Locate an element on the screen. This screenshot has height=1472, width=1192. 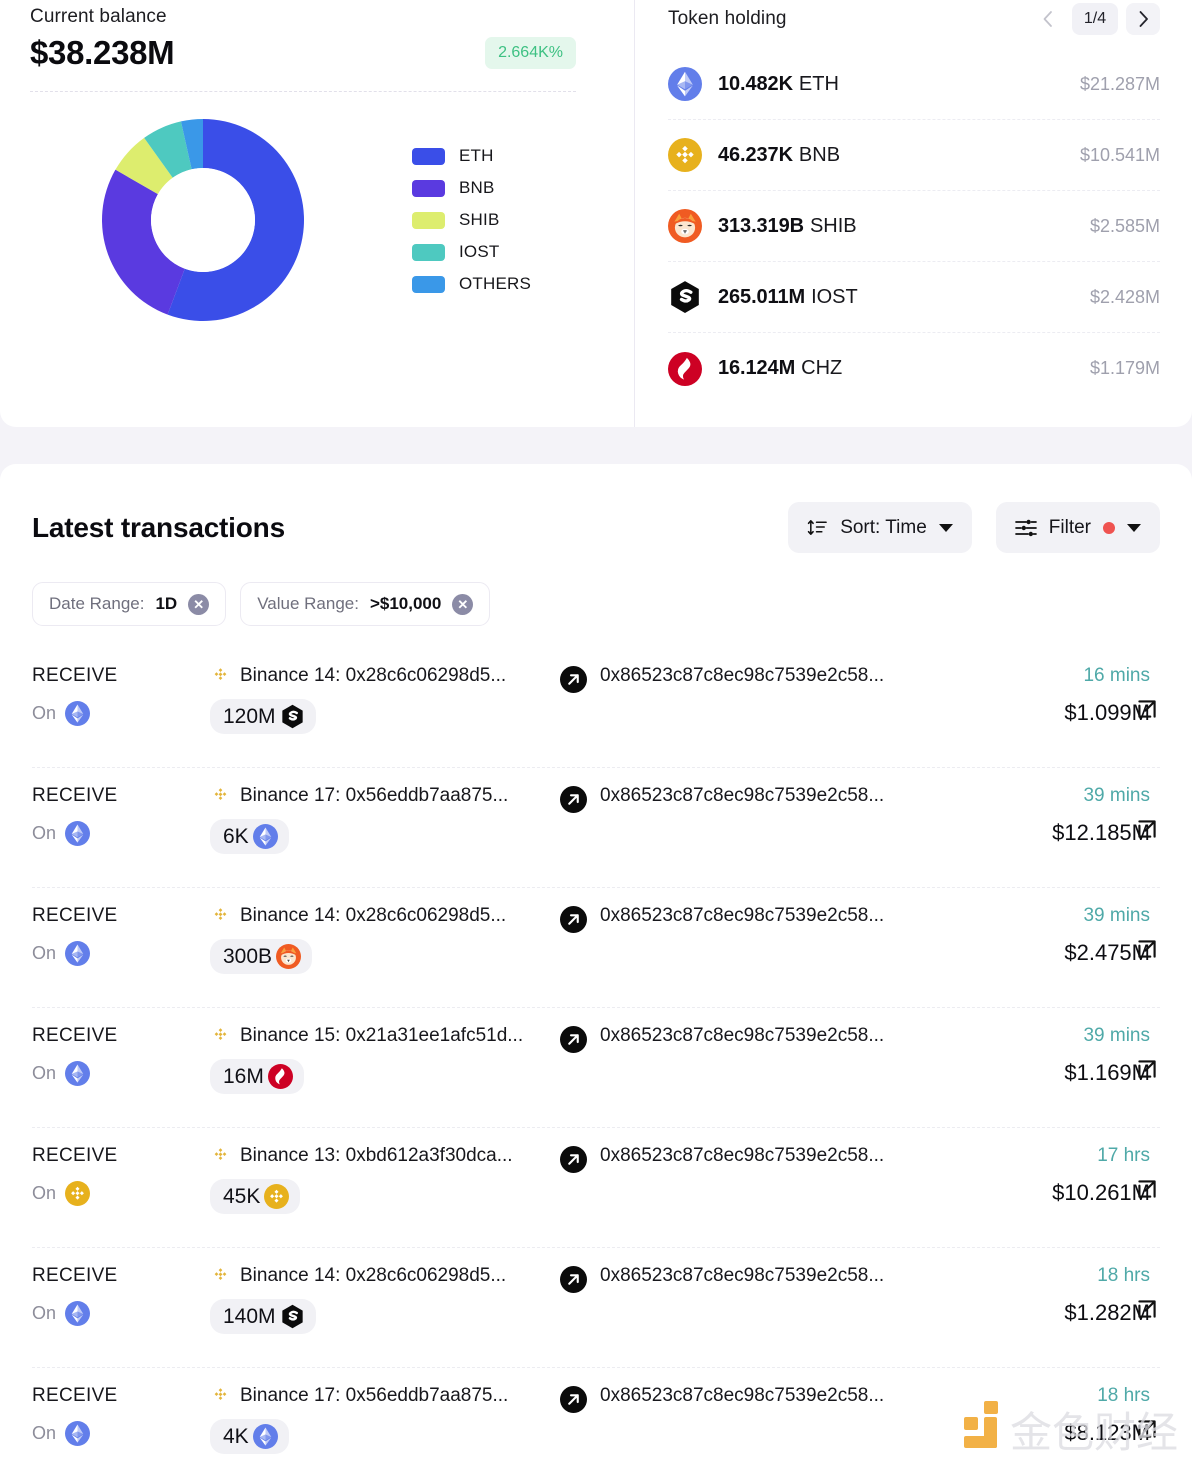
transaction-amount: 45K is located at coordinates (242, 1196).